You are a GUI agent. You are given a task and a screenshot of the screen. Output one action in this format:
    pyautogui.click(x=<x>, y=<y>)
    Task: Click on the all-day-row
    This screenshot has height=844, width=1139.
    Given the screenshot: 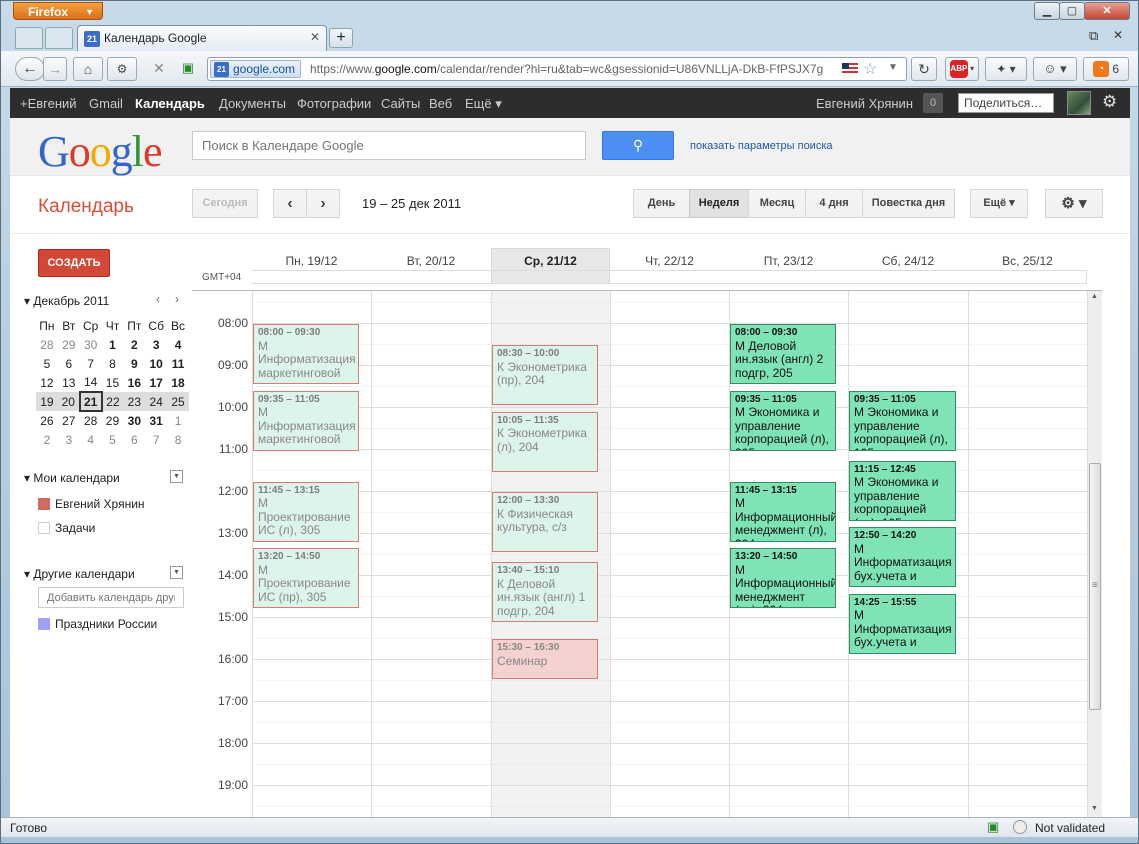 What is the action you would take?
    pyautogui.click(x=669, y=277)
    